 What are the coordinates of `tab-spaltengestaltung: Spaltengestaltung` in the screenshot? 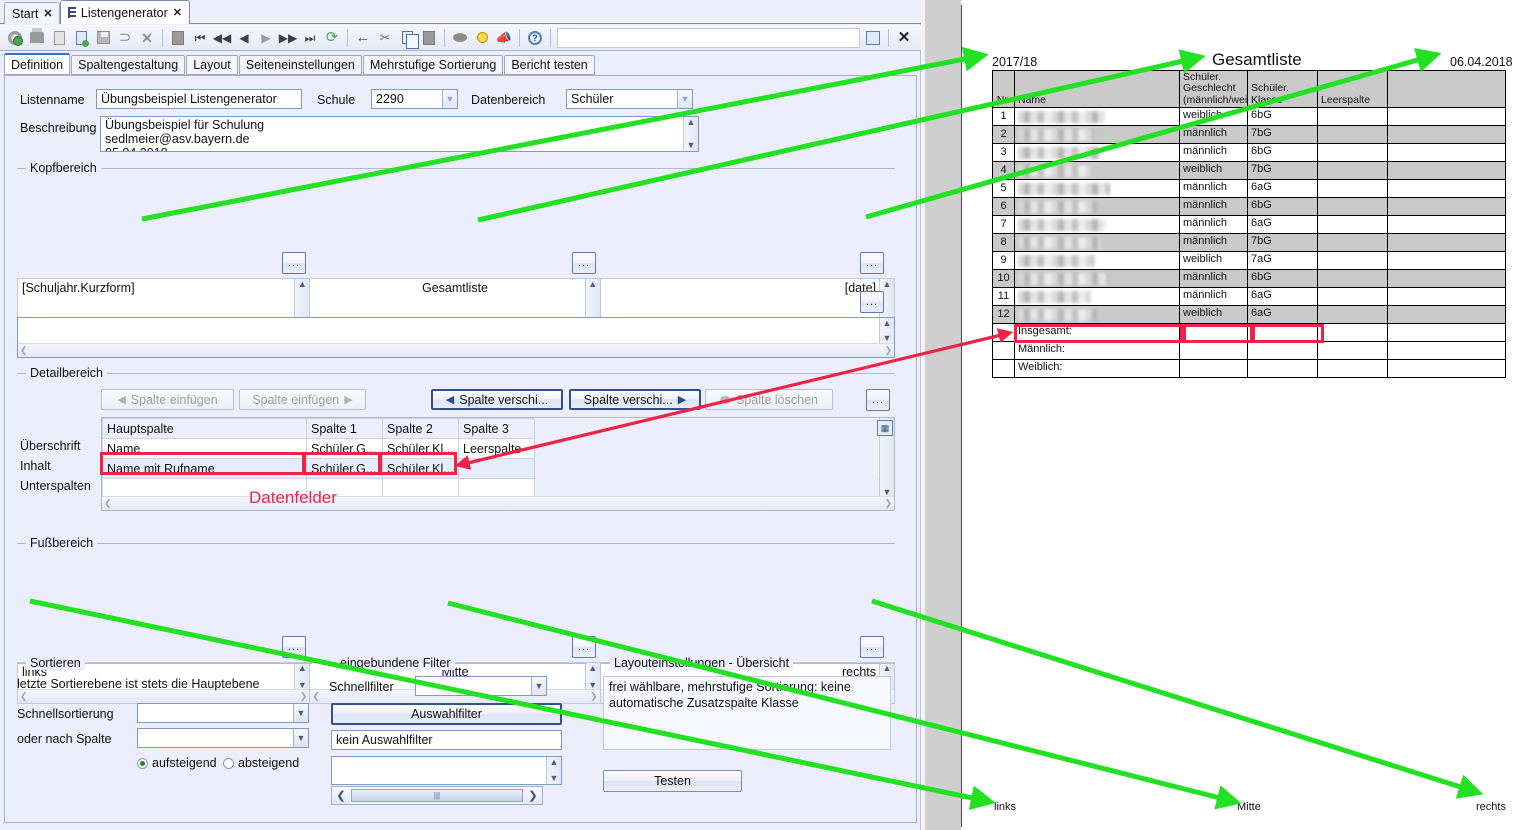 It's located at (128, 65).